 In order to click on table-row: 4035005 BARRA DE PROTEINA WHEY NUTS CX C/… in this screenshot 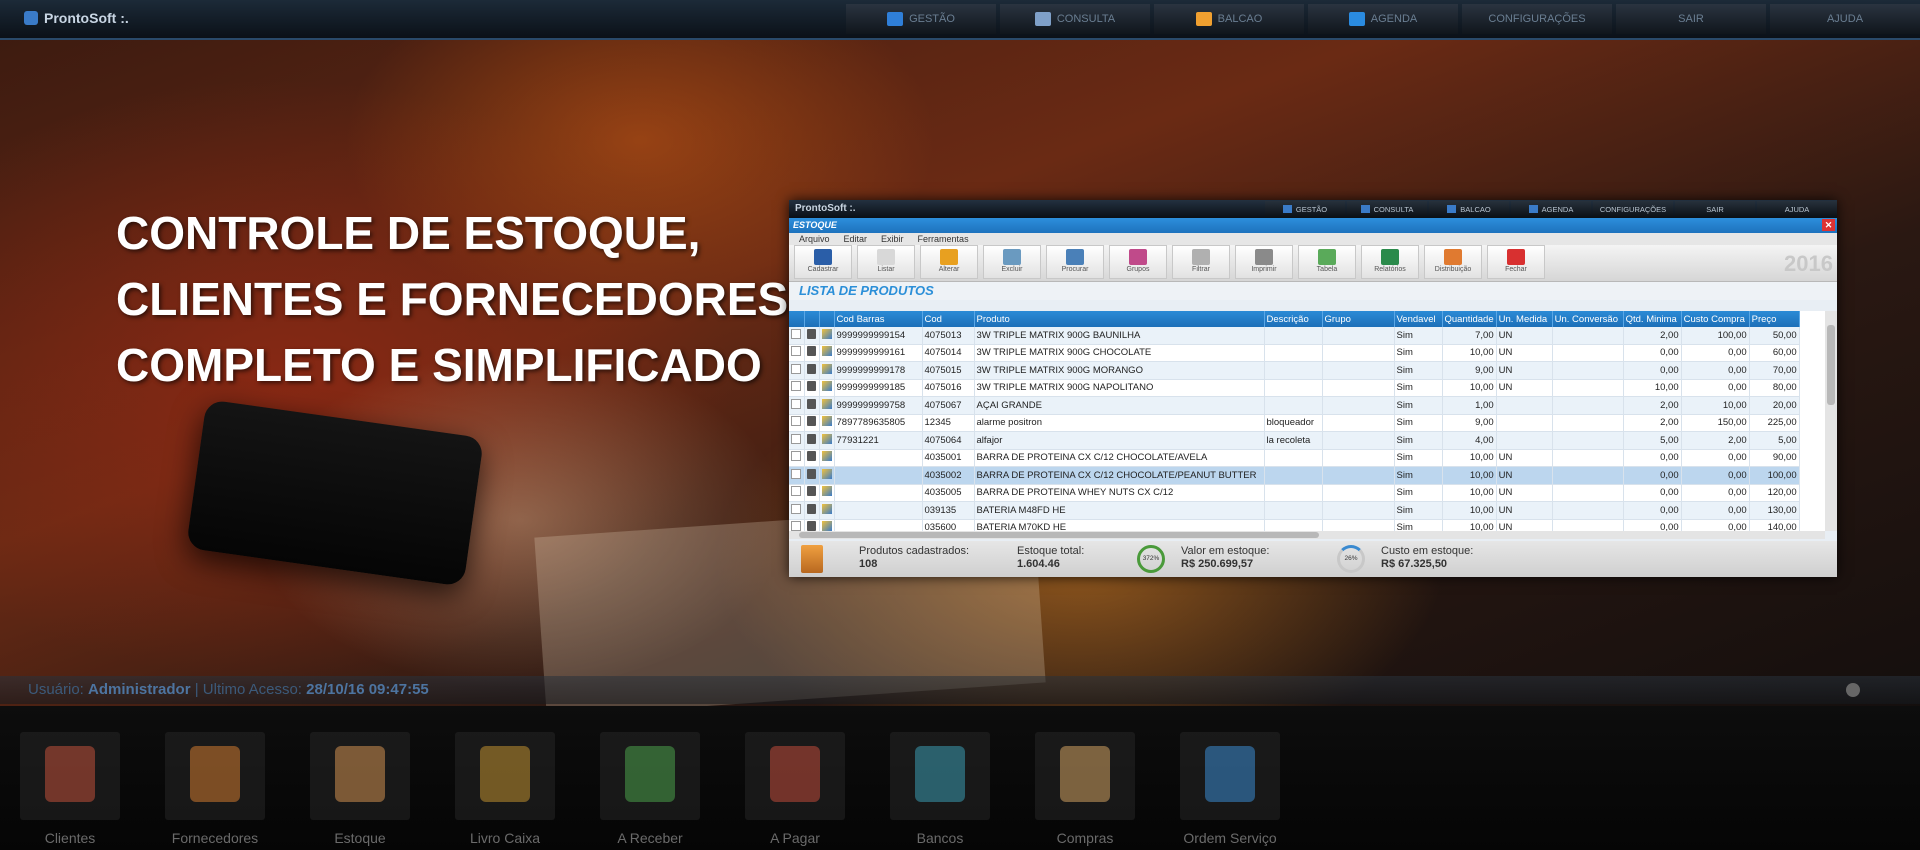, I will do `click(1294, 493)`.